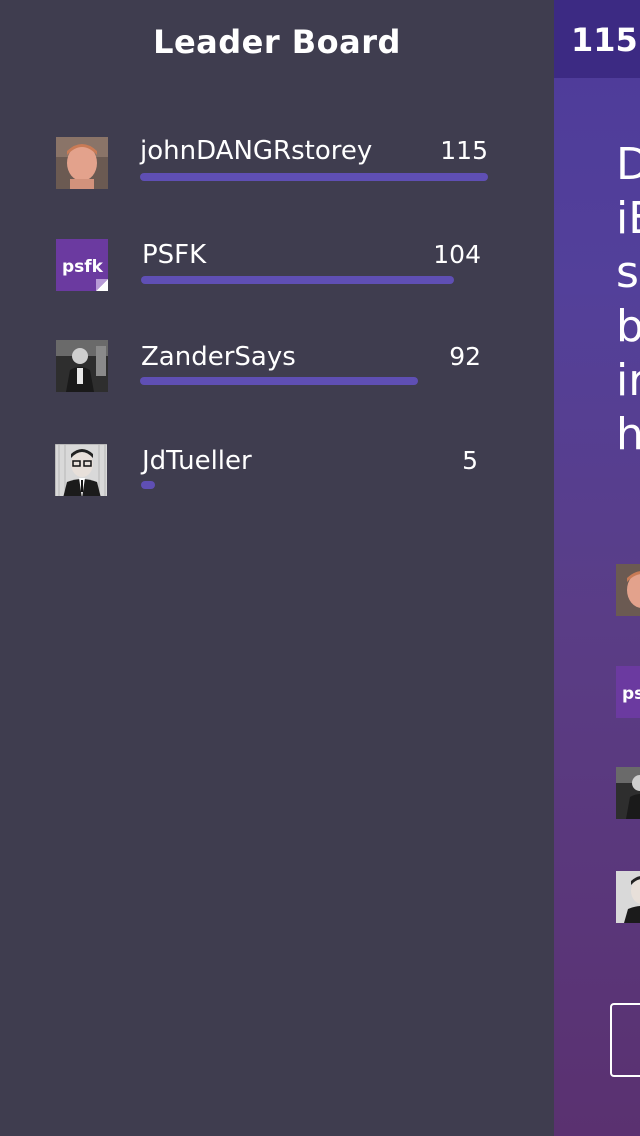  I want to click on leaderboard-title: Leader Board, so click(277, 42).